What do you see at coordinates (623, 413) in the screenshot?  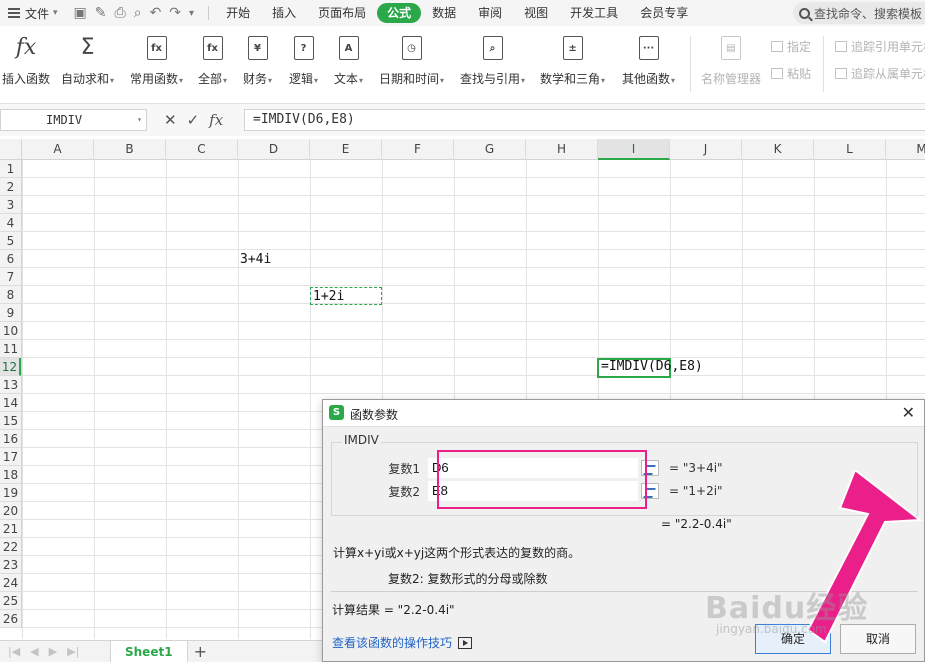 I see `dialog-title-bar: S 函数参数 ✕` at bounding box center [623, 413].